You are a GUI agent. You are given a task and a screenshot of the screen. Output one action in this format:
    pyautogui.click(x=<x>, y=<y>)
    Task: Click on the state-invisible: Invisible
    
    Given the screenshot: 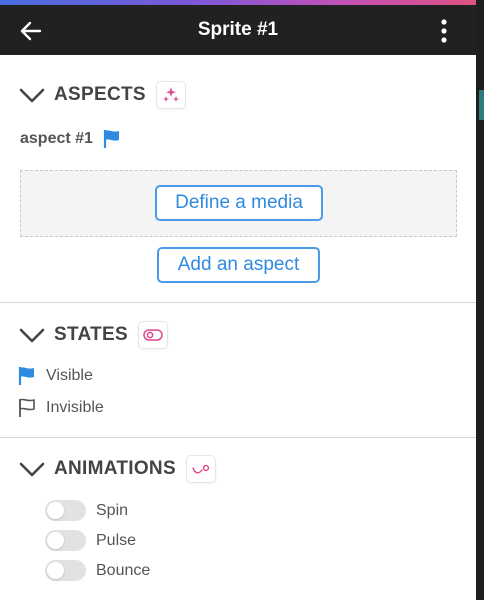 What is the action you would take?
    pyautogui.click(x=61, y=408)
    